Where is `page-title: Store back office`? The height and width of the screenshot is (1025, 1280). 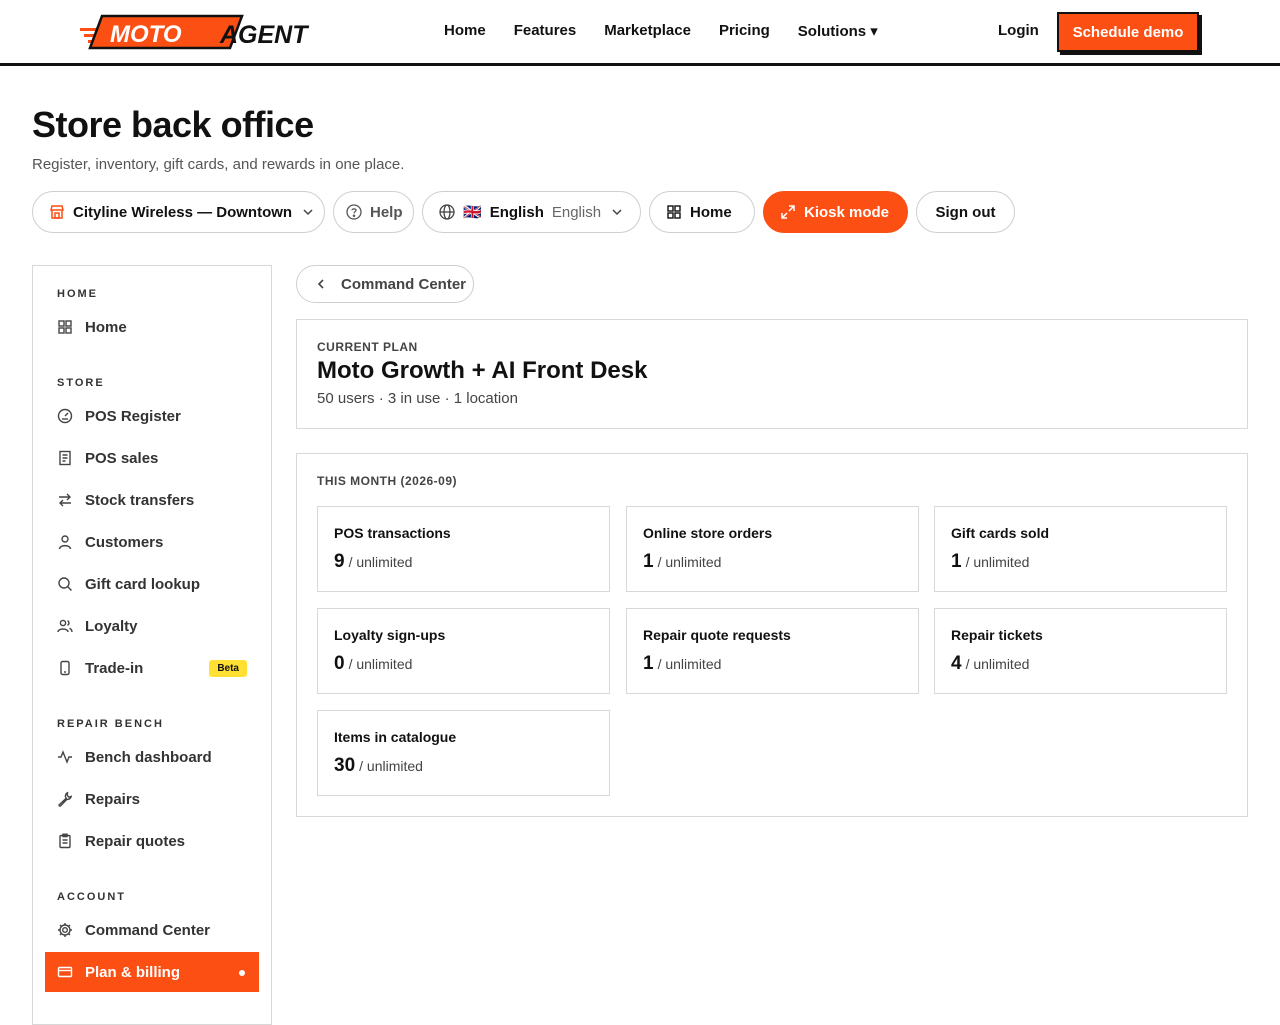
page-title: Store back office is located at coordinates (173, 124).